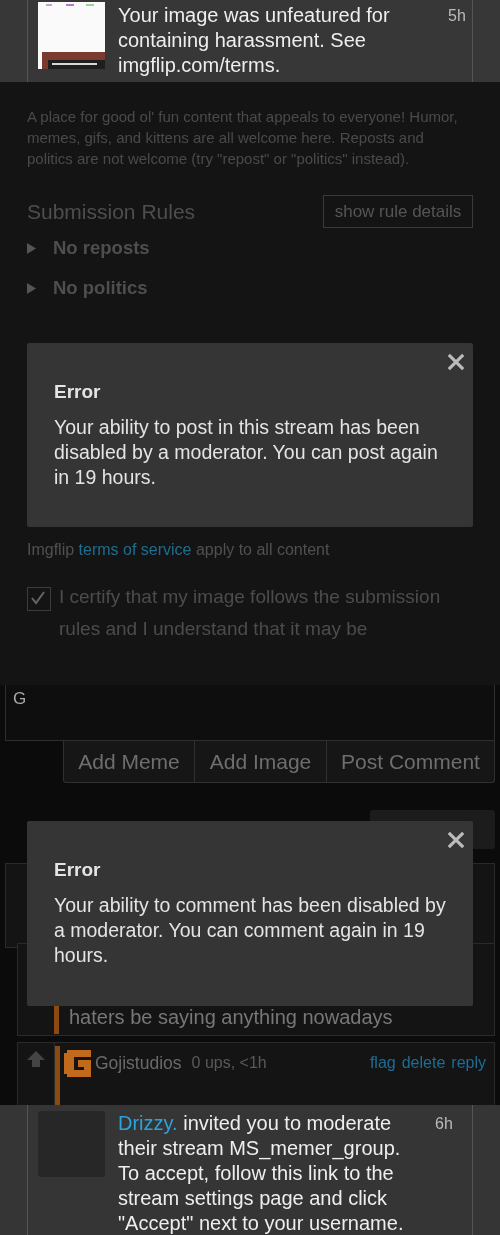 The height and width of the screenshot is (1235, 500). Describe the element at coordinates (138, 1063) in the screenshot. I see `comment-author: Gojistudios` at that location.